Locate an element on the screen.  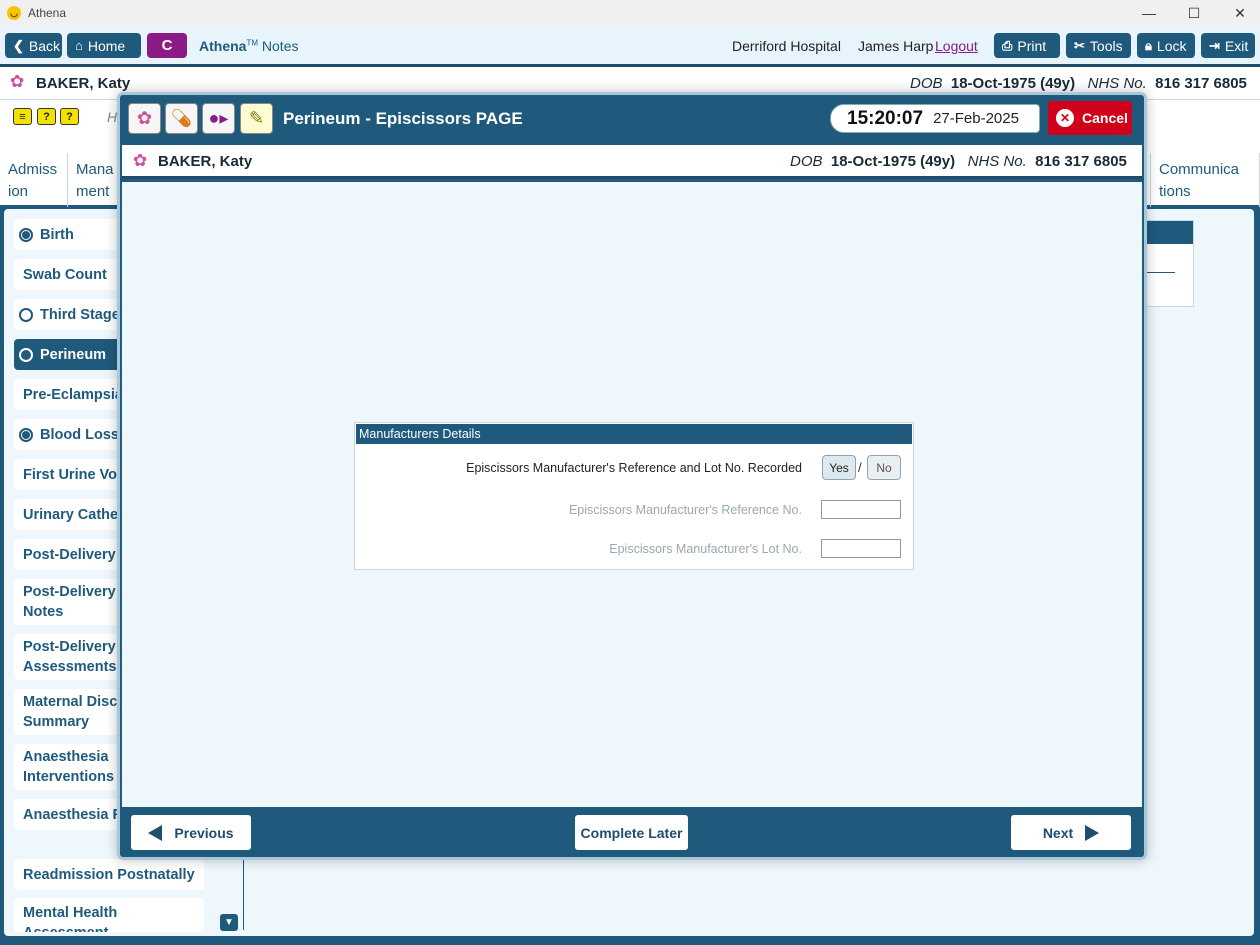
c-button: C is located at coordinates (167, 45).